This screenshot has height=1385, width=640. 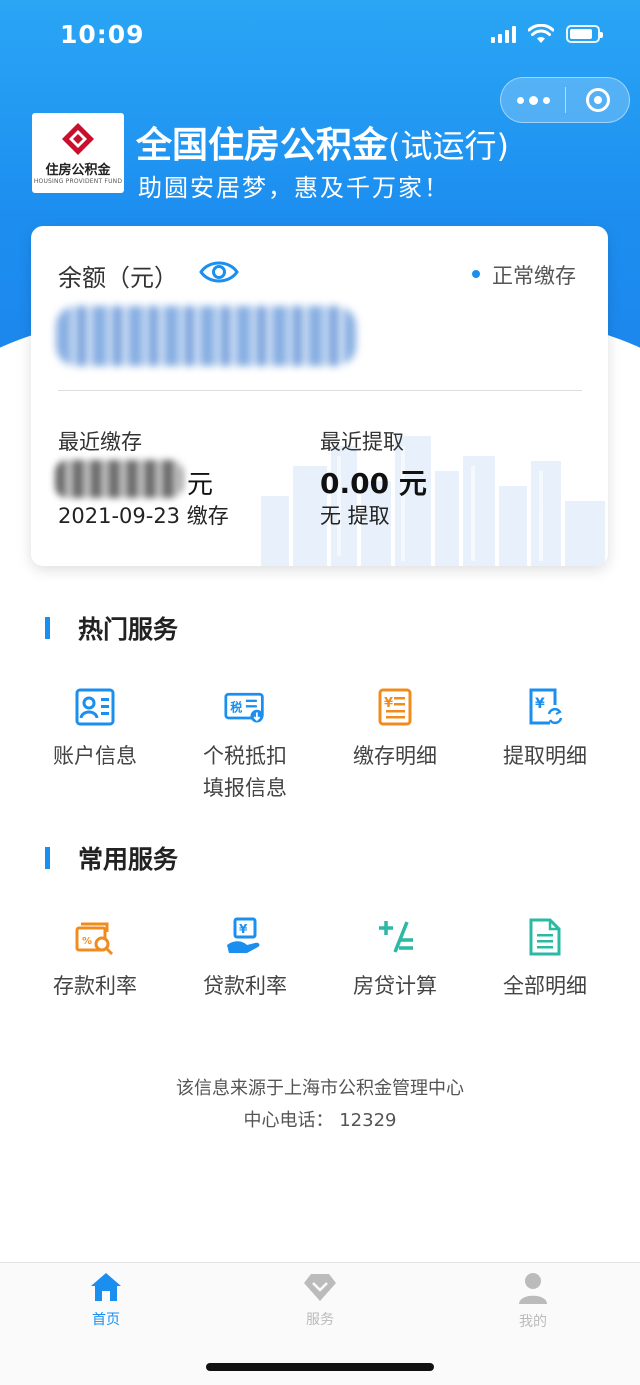 What do you see at coordinates (294, 188) in the screenshot?
I see `app-slogan: 助圆安居梦，惠及千万家！` at bounding box center [294, 188].